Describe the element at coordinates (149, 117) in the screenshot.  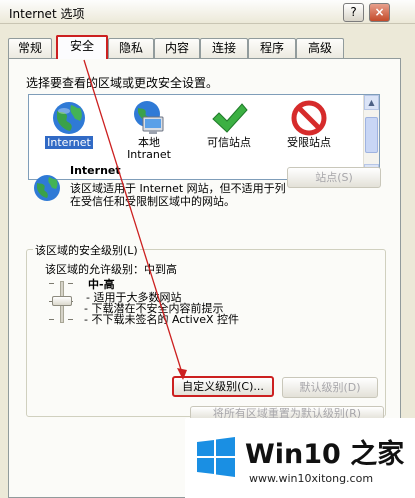
I see `intranet-computer-icon` at that location.